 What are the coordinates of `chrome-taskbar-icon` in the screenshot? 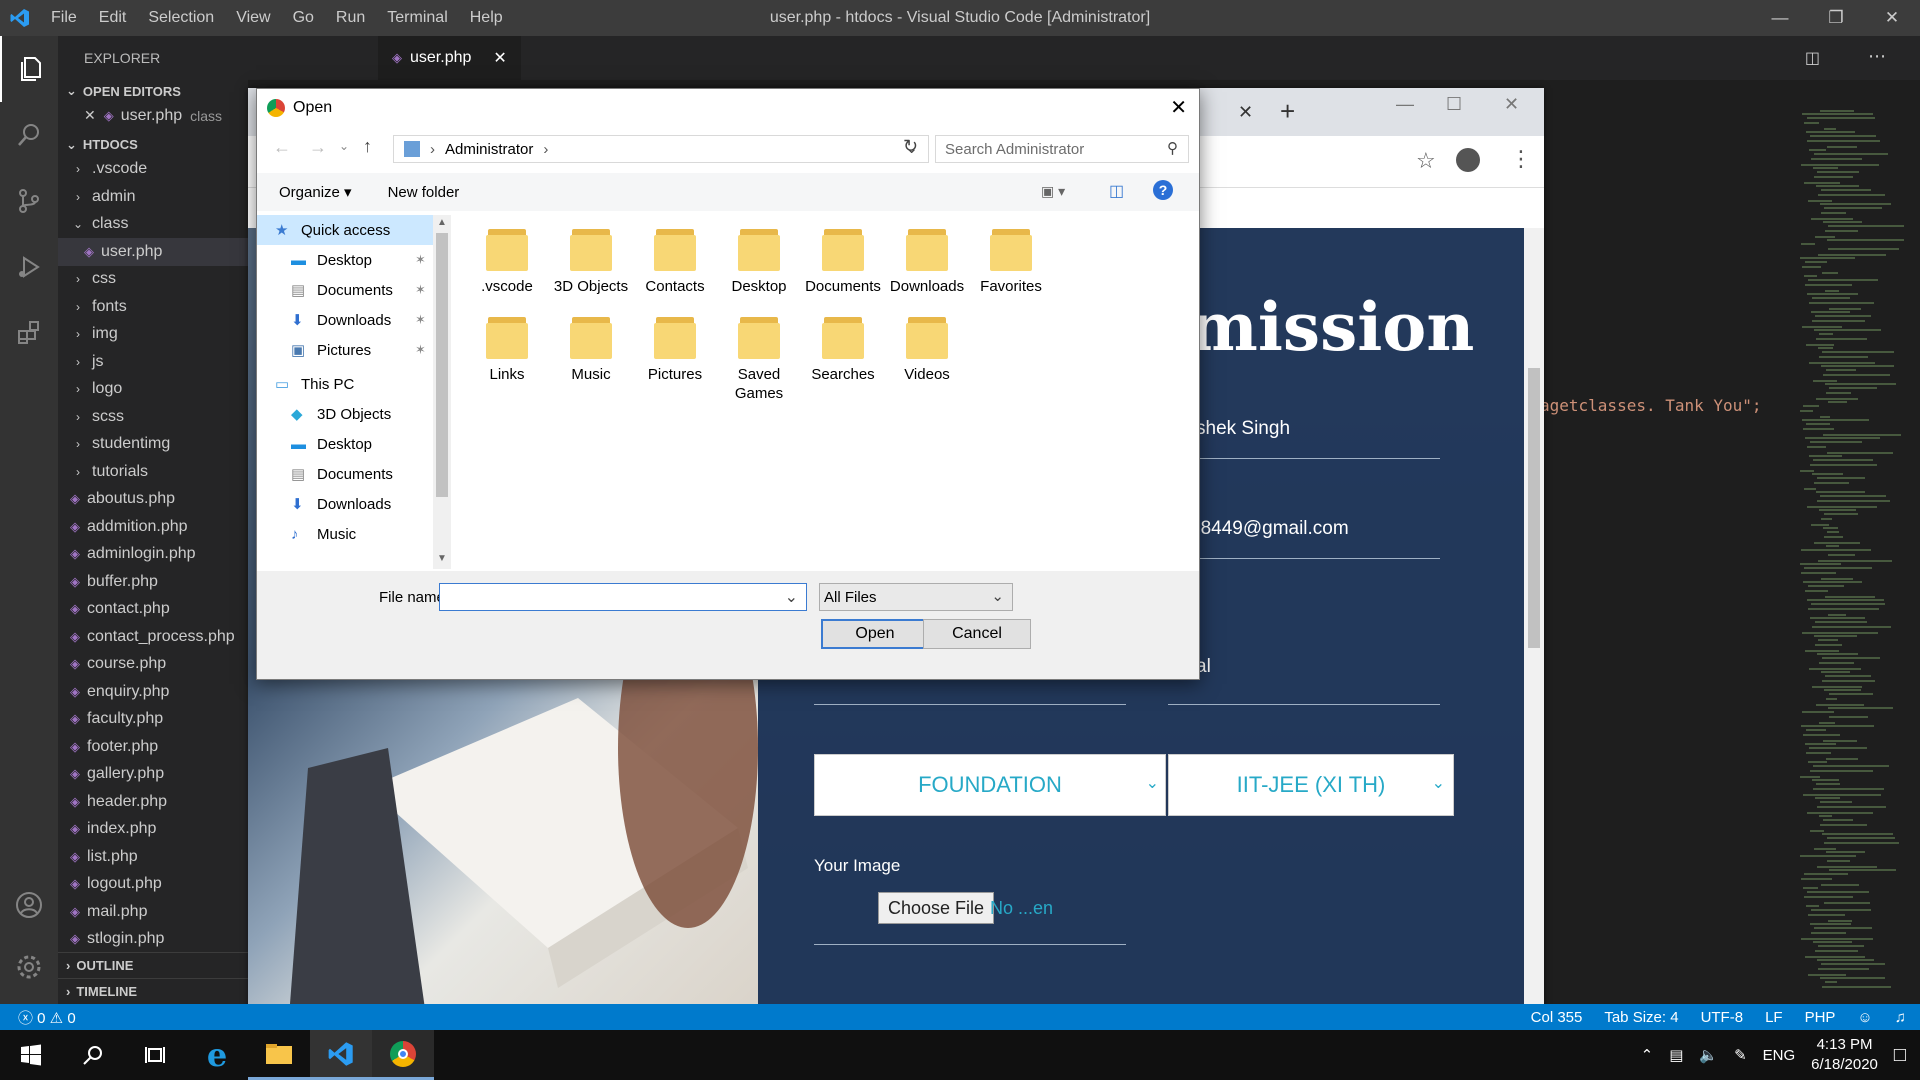 It's located at (403, 1055).